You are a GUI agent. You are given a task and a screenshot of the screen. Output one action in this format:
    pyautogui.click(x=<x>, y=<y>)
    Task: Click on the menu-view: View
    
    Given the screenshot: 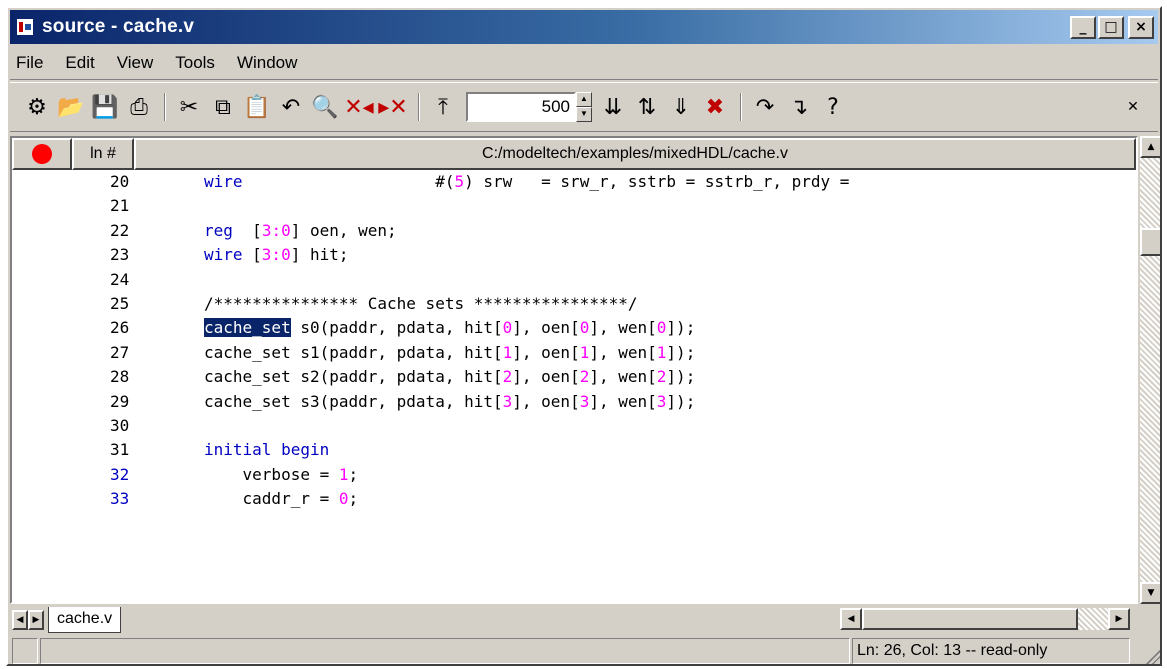 What is the action you would take?
    pyautogui.click(x=135, y=63)
    